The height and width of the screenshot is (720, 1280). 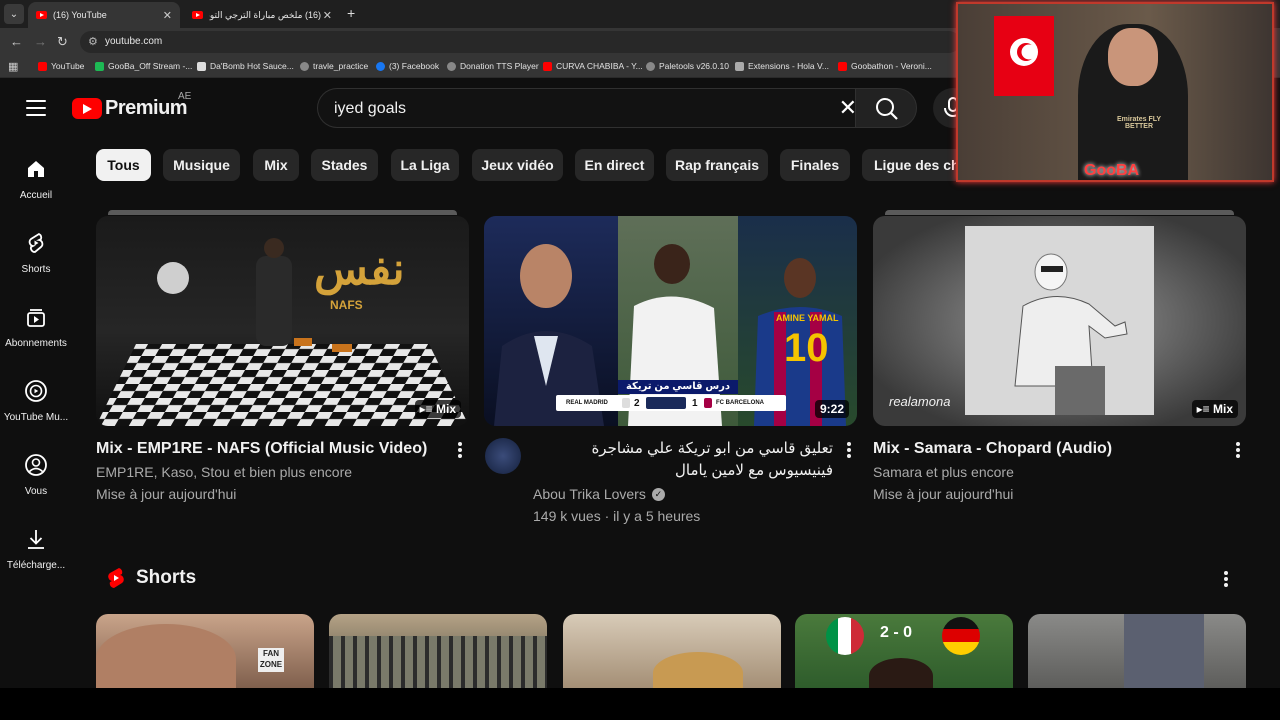 I want to click on video-channels: Samara et plus encore, so click(x=943, y=472).